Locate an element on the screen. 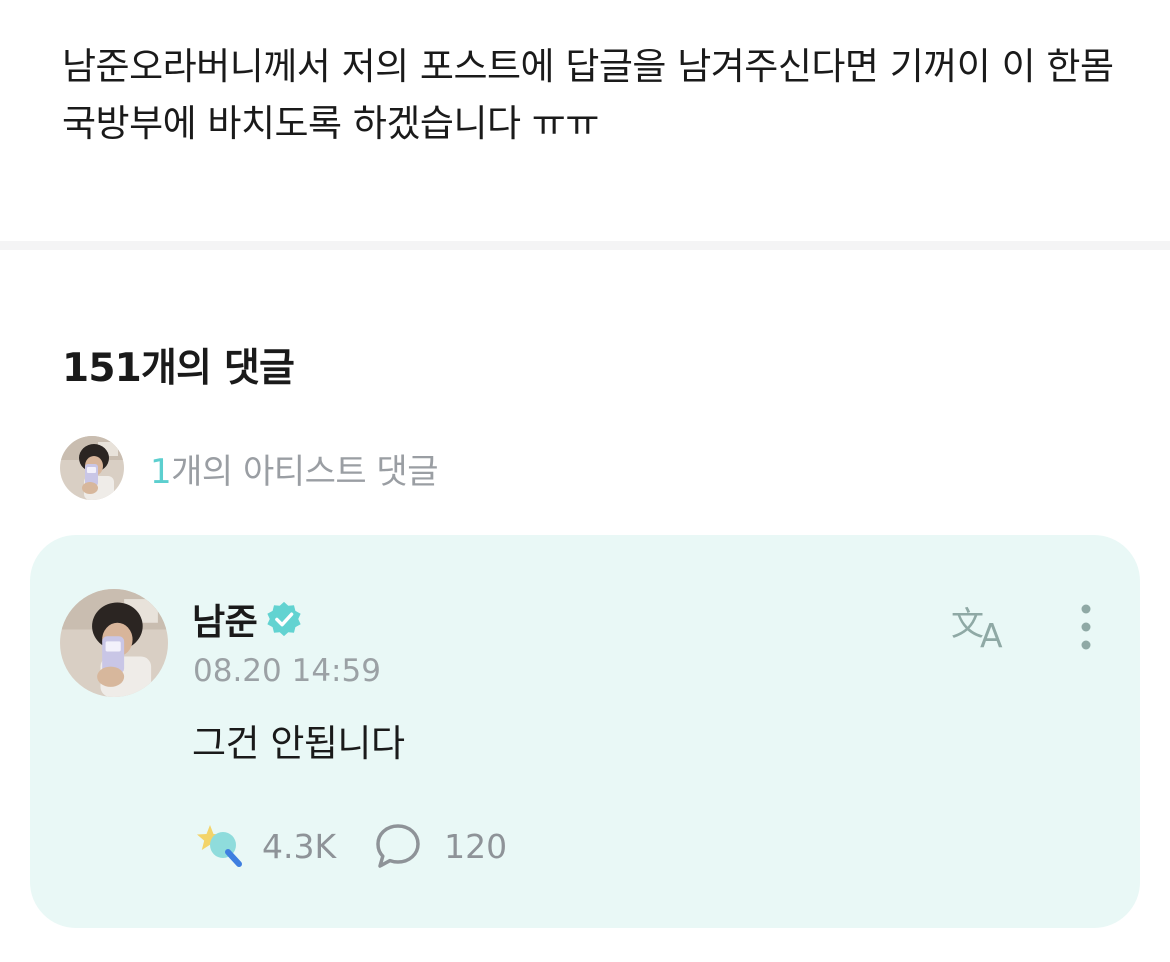 This screenshot has width=1170, height=962. more-vertical-icon is located at coordinates (1086, 627).